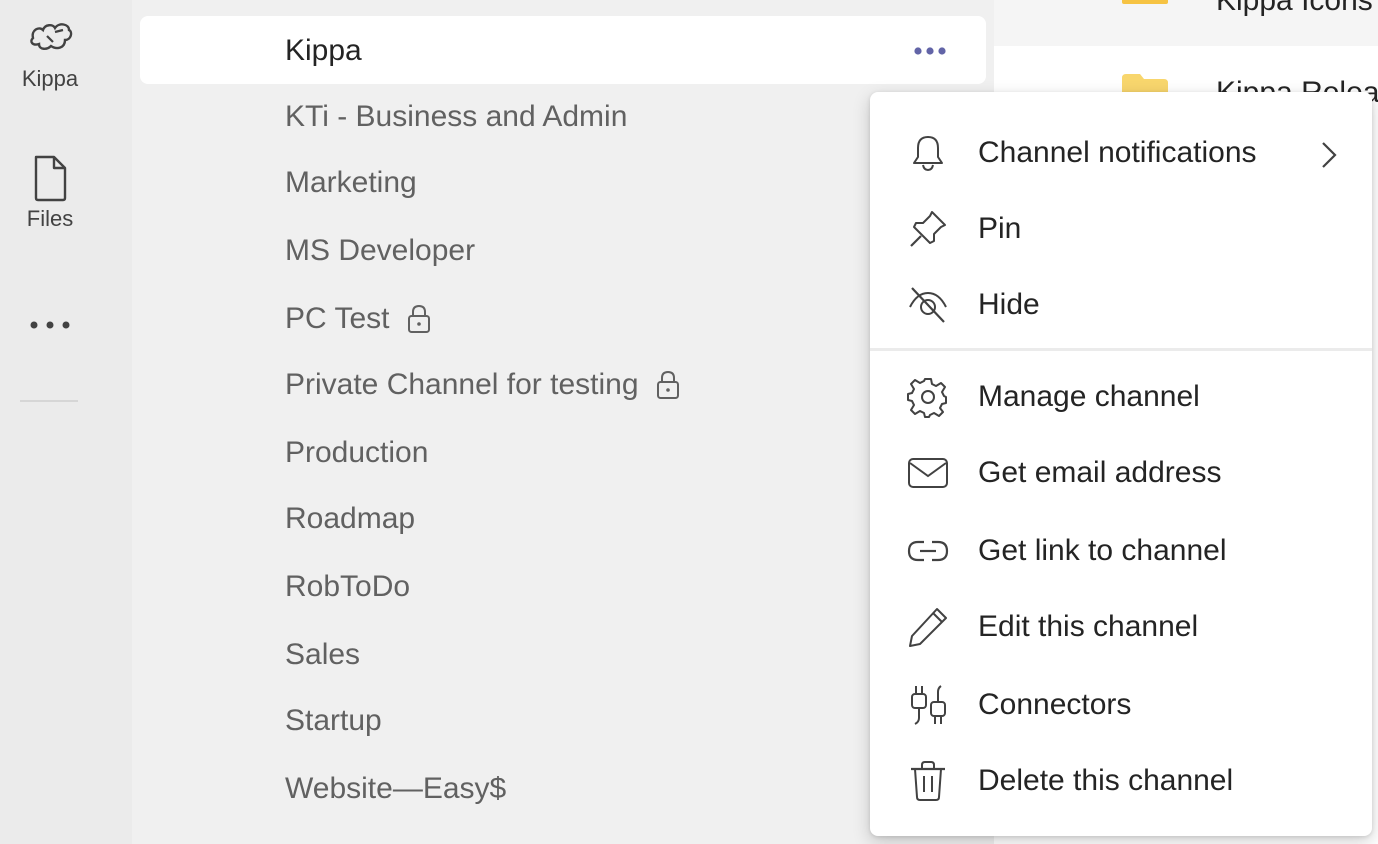 The image size is (1378, 844). I want to click on channel-label: PC Test, so click(337, 318).